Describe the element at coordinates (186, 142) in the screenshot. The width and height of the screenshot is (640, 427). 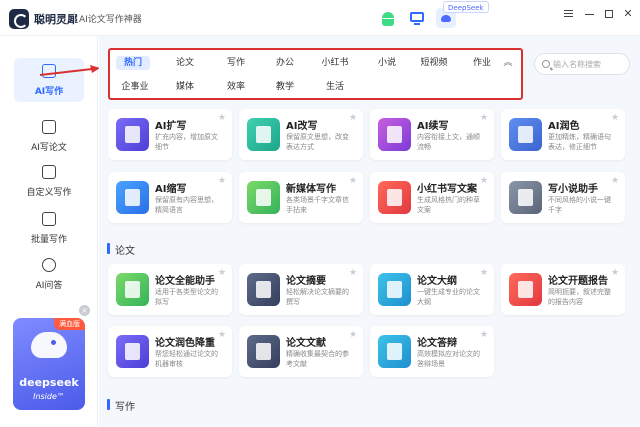
I see `card-desc: 扩充内容，增加原文细节` at that location.